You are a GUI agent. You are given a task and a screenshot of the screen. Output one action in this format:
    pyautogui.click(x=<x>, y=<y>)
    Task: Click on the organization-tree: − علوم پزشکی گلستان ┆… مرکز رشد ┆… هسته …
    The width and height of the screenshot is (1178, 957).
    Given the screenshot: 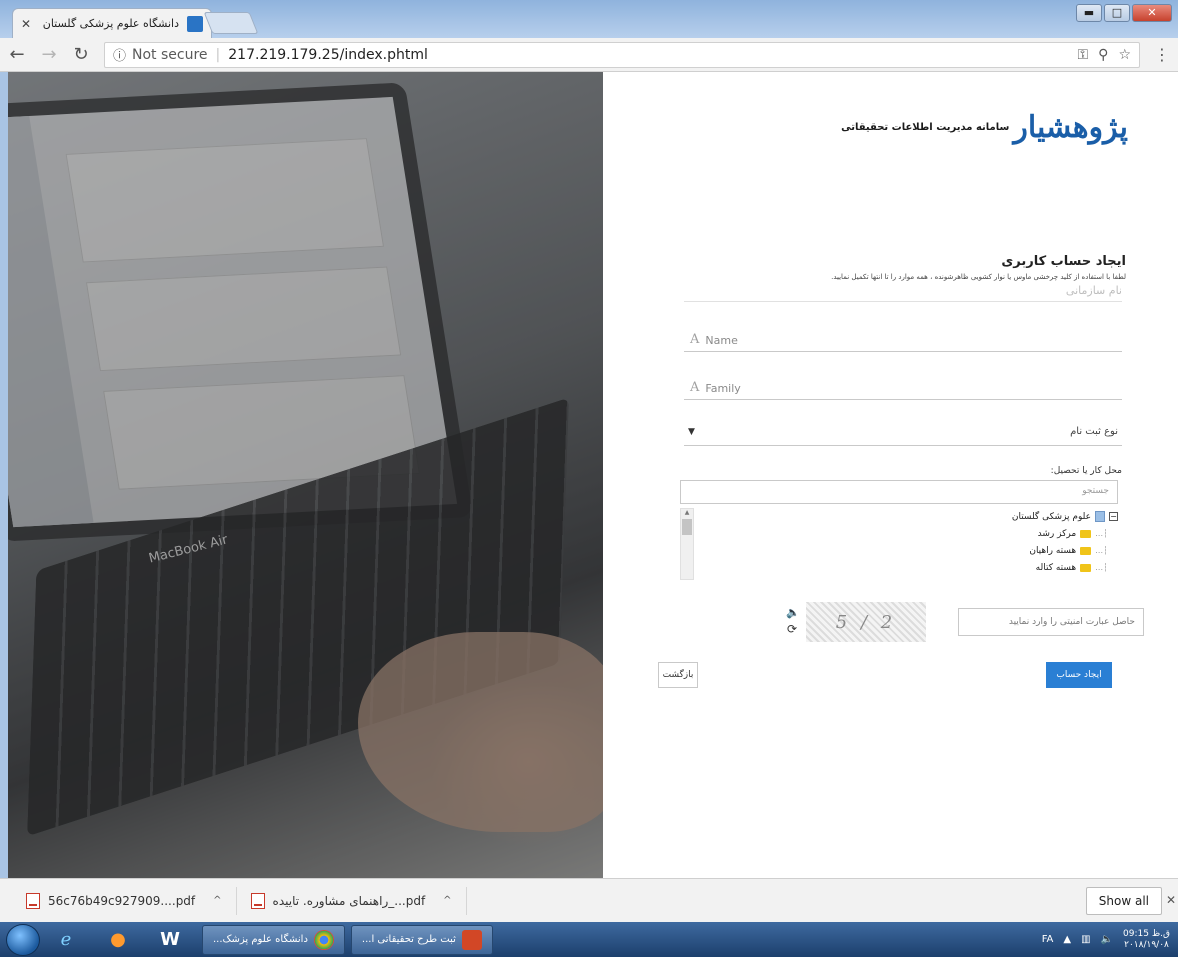 What is the action you would take?
    pyautogui.click(x=899, y=544)
    